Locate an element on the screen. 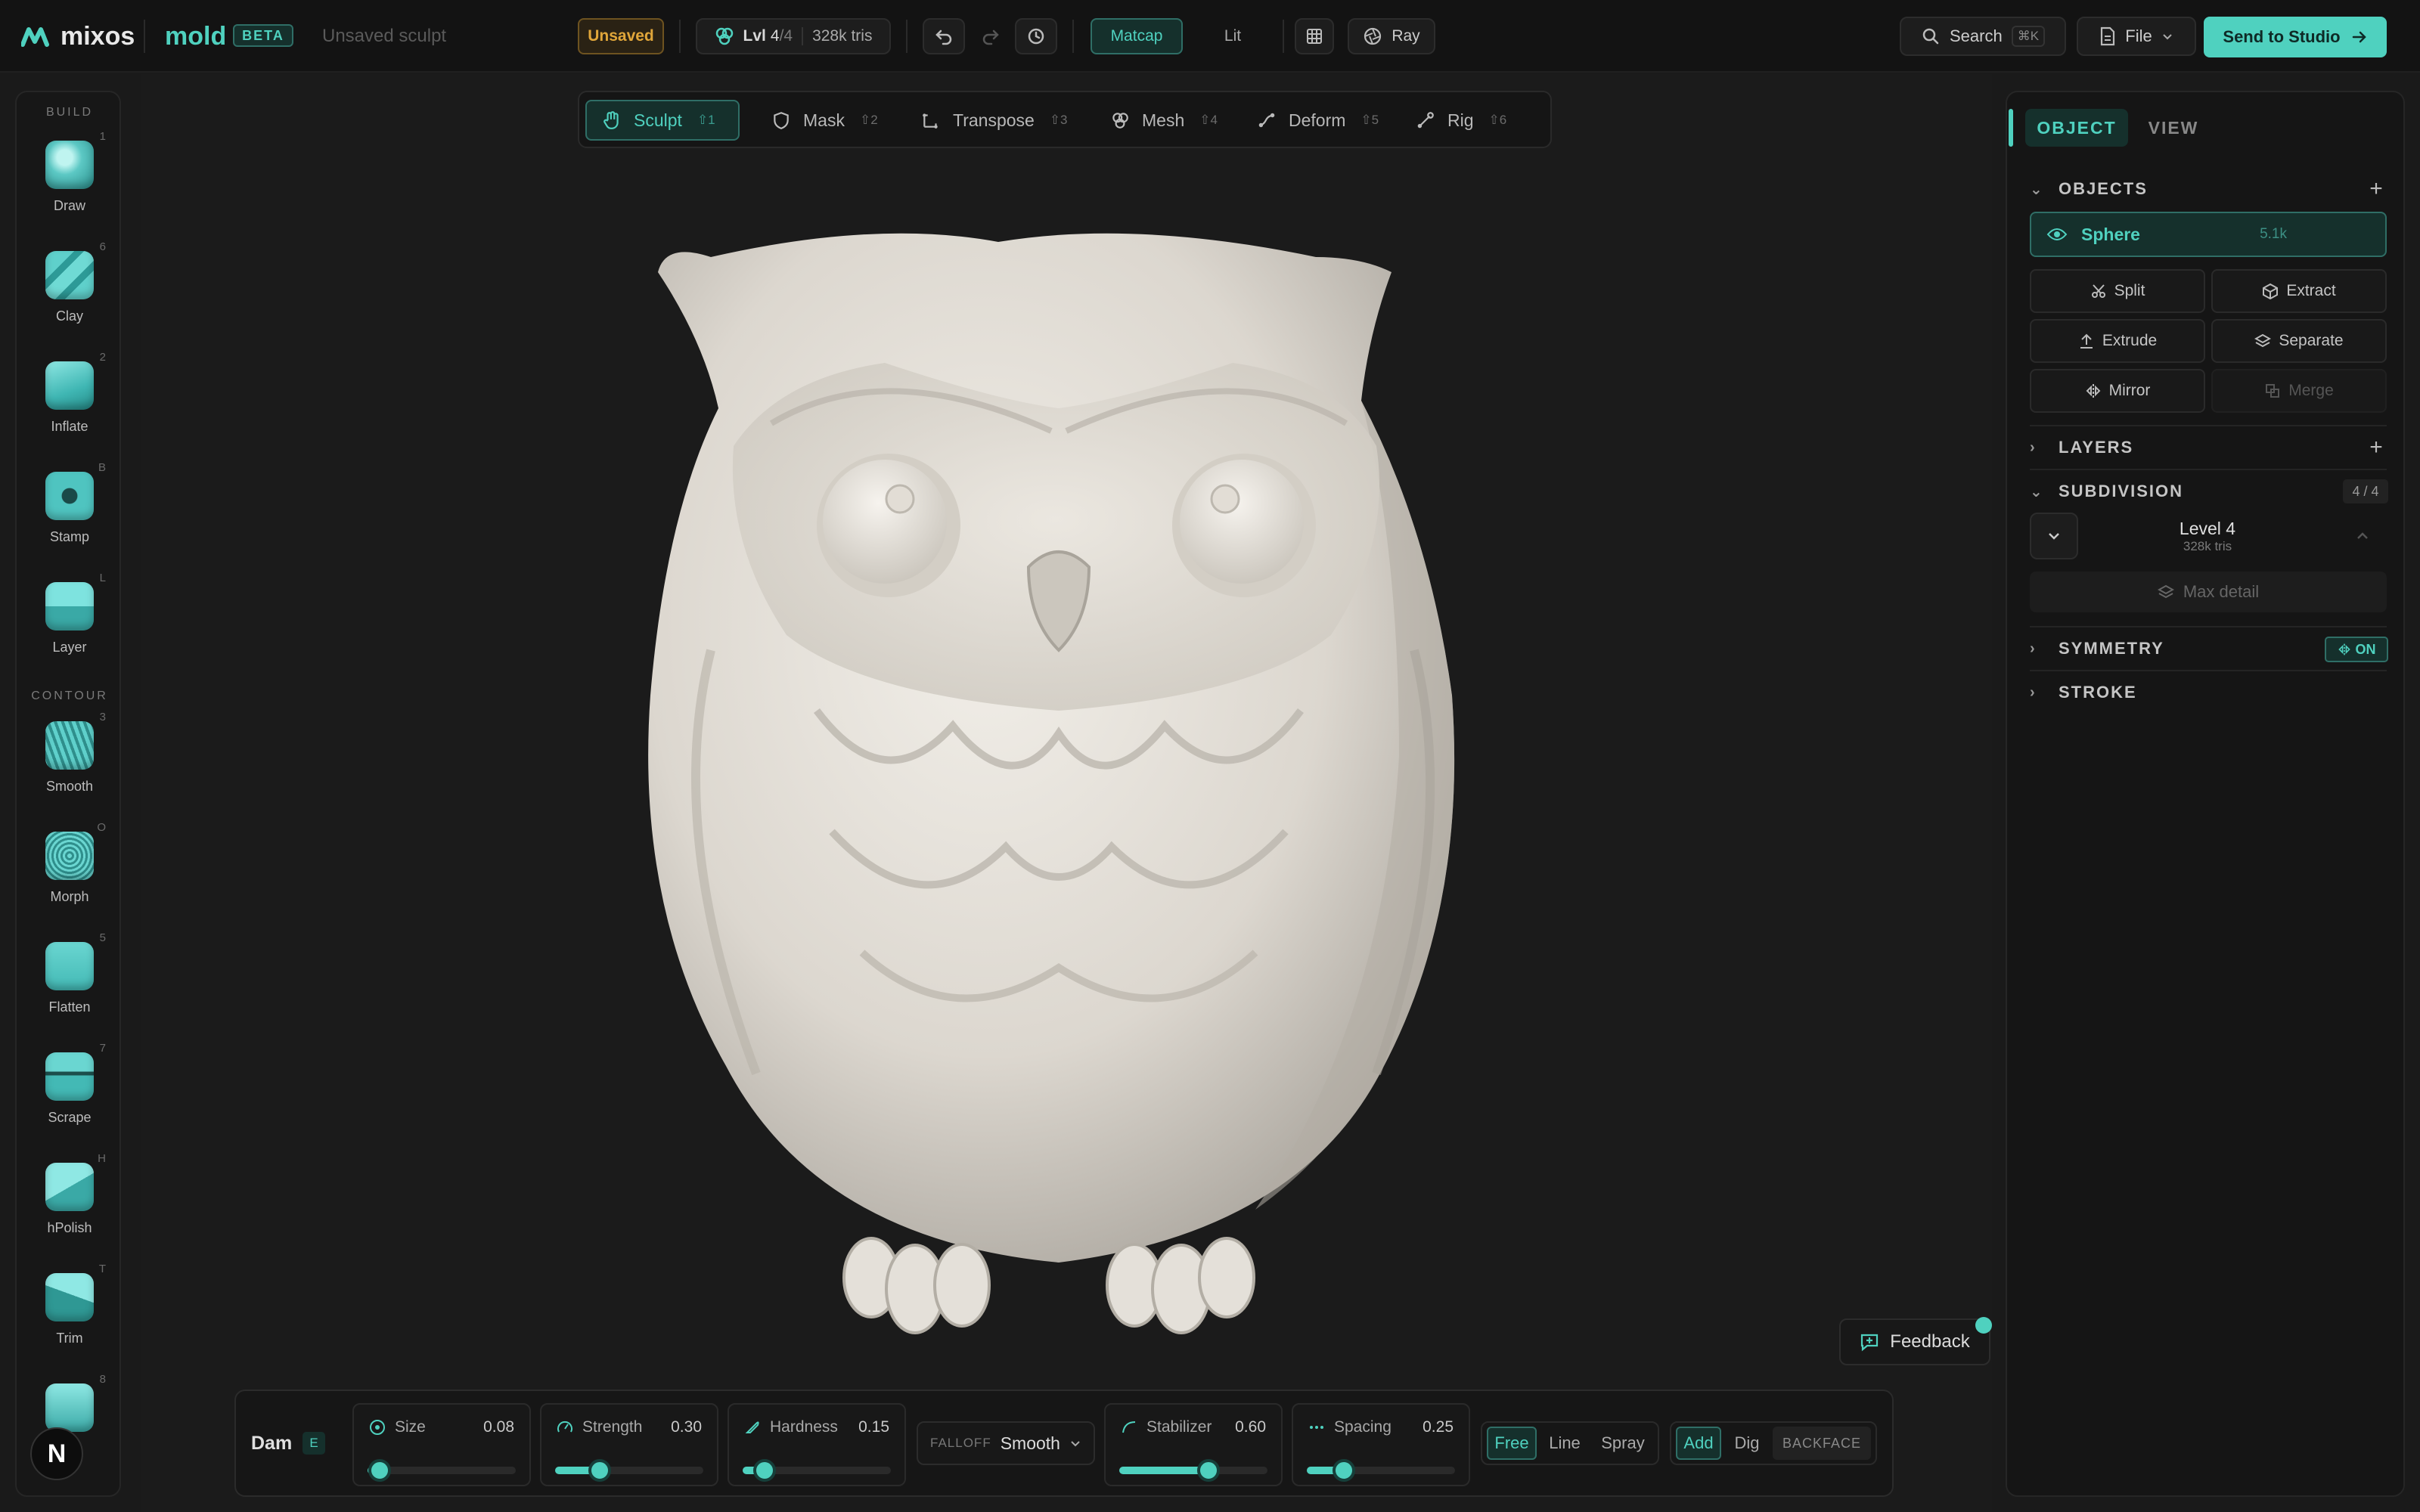 Image resolution: width=2420 pixels, height=1512 pixels. mode-tab-rig: Rig ⇧6 is located at coordinates (1461, 121).